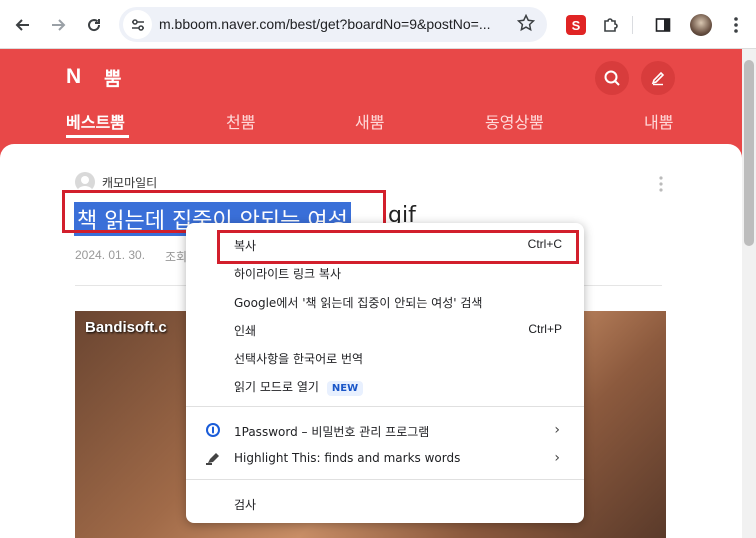 The width and height of the screenshot is (756, 538). I want to click on scrollbar-thumb, so click(749, 153).